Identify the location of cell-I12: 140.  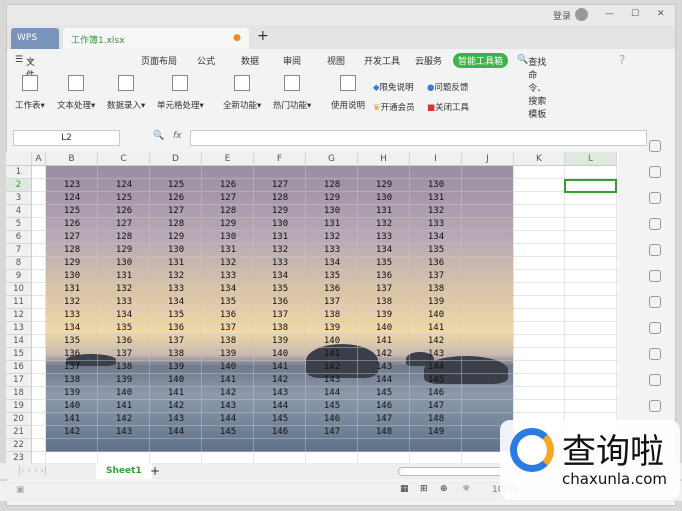
(436, 315).